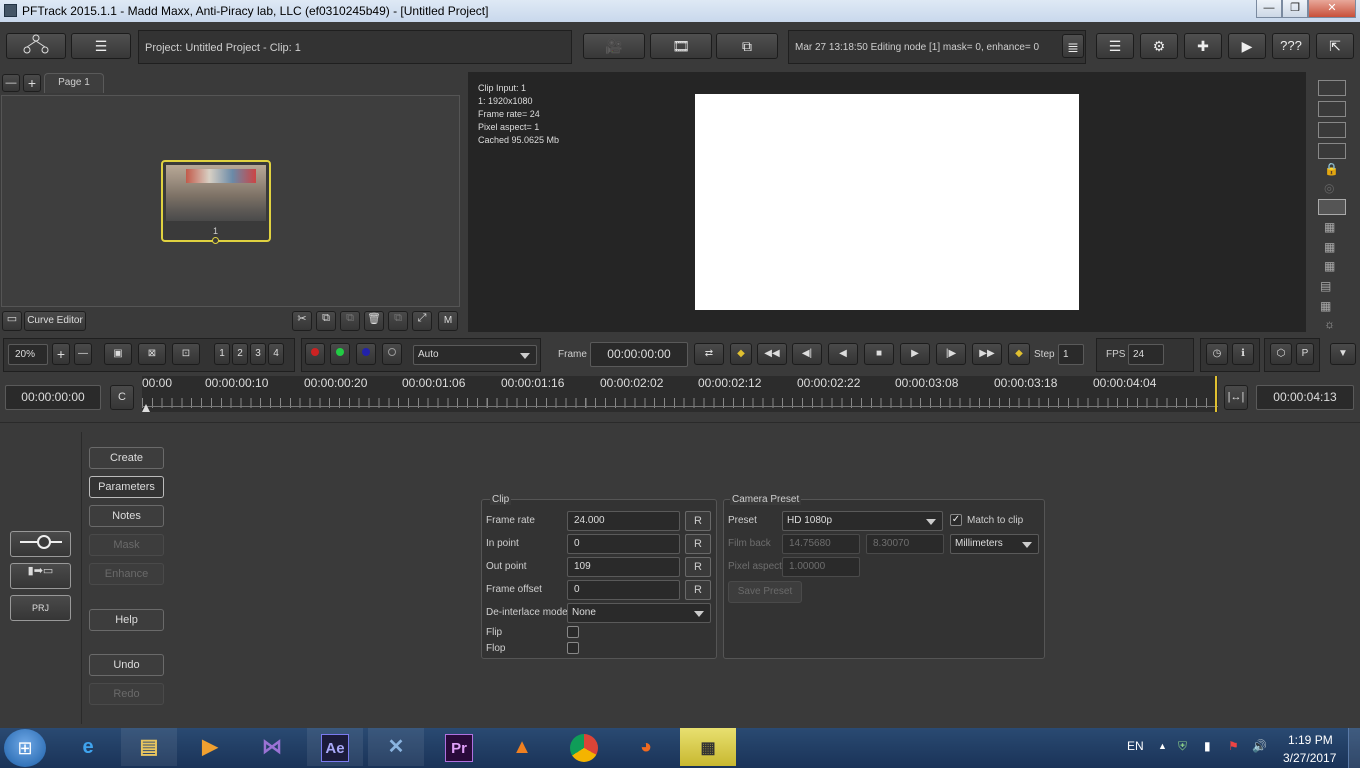 This screenshot has height=768, width=1360. Describe the element at coordinates (1332, 207) in the screenshot. I see `grid-view-button` at that location.